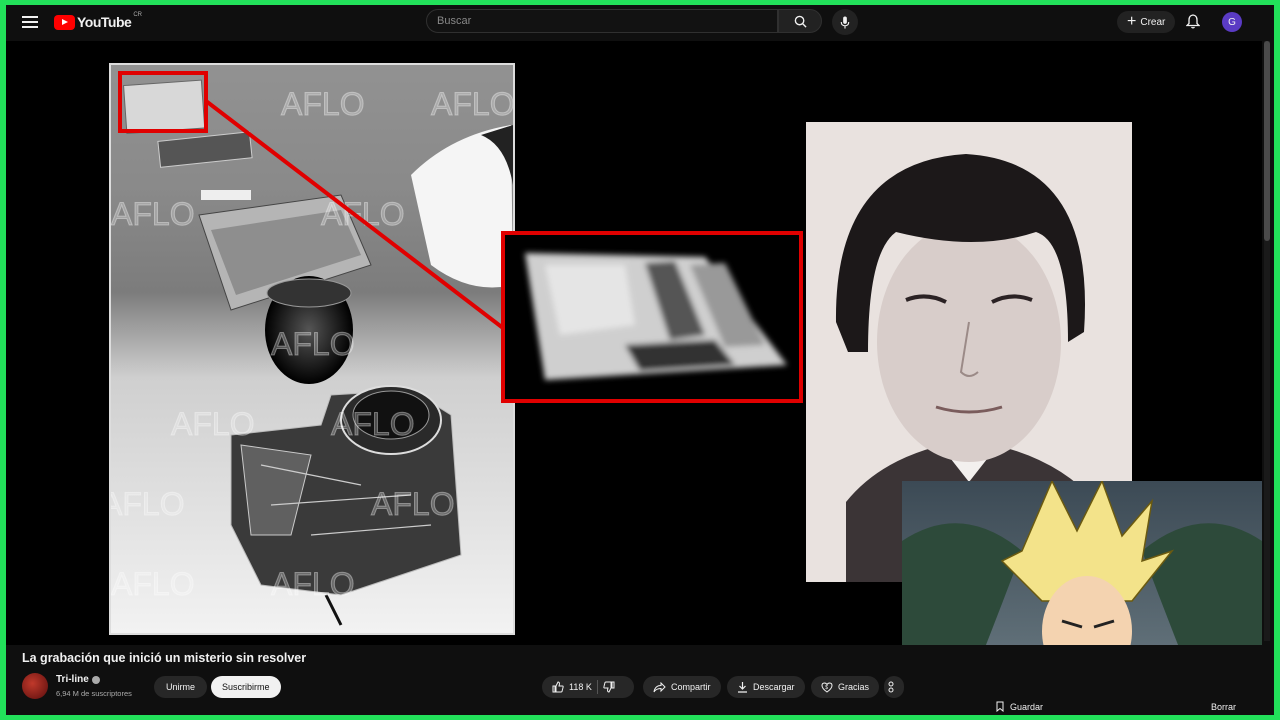  I want to click on share-label: Compartir, so click(691, 687).